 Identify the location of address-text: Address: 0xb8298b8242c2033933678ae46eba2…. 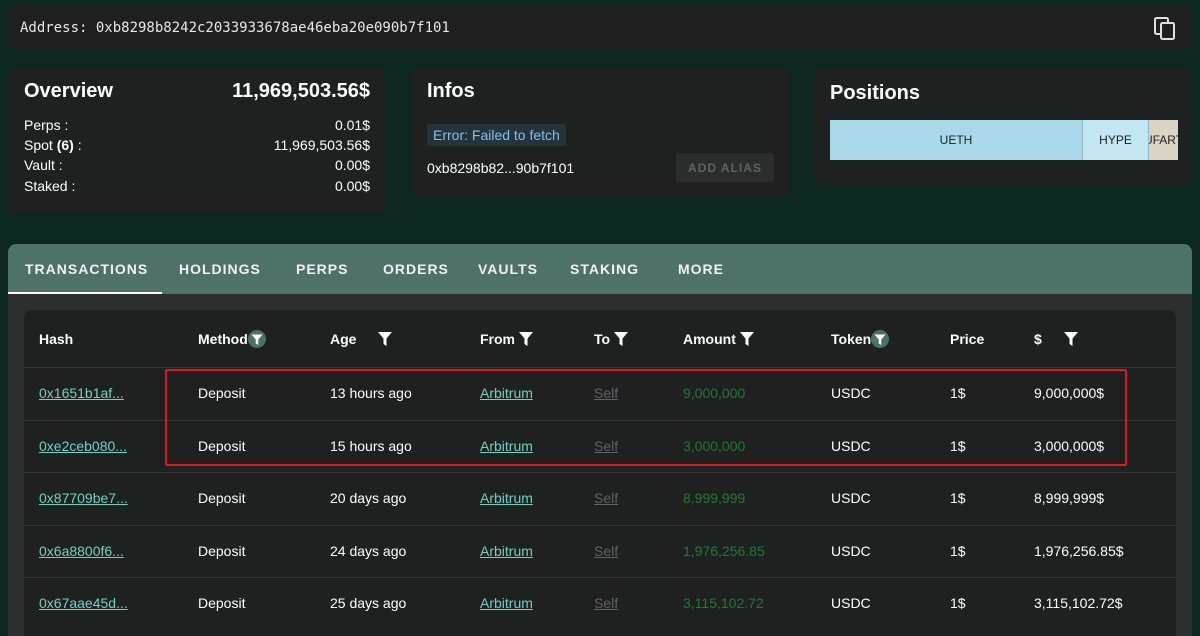
(235, 28).